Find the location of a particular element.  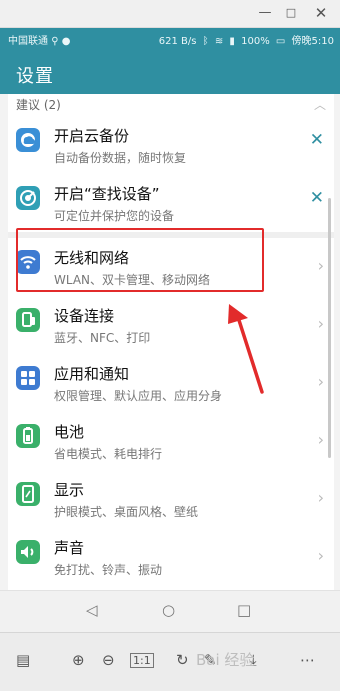

battery-icon is located at coordinates (28, 436).